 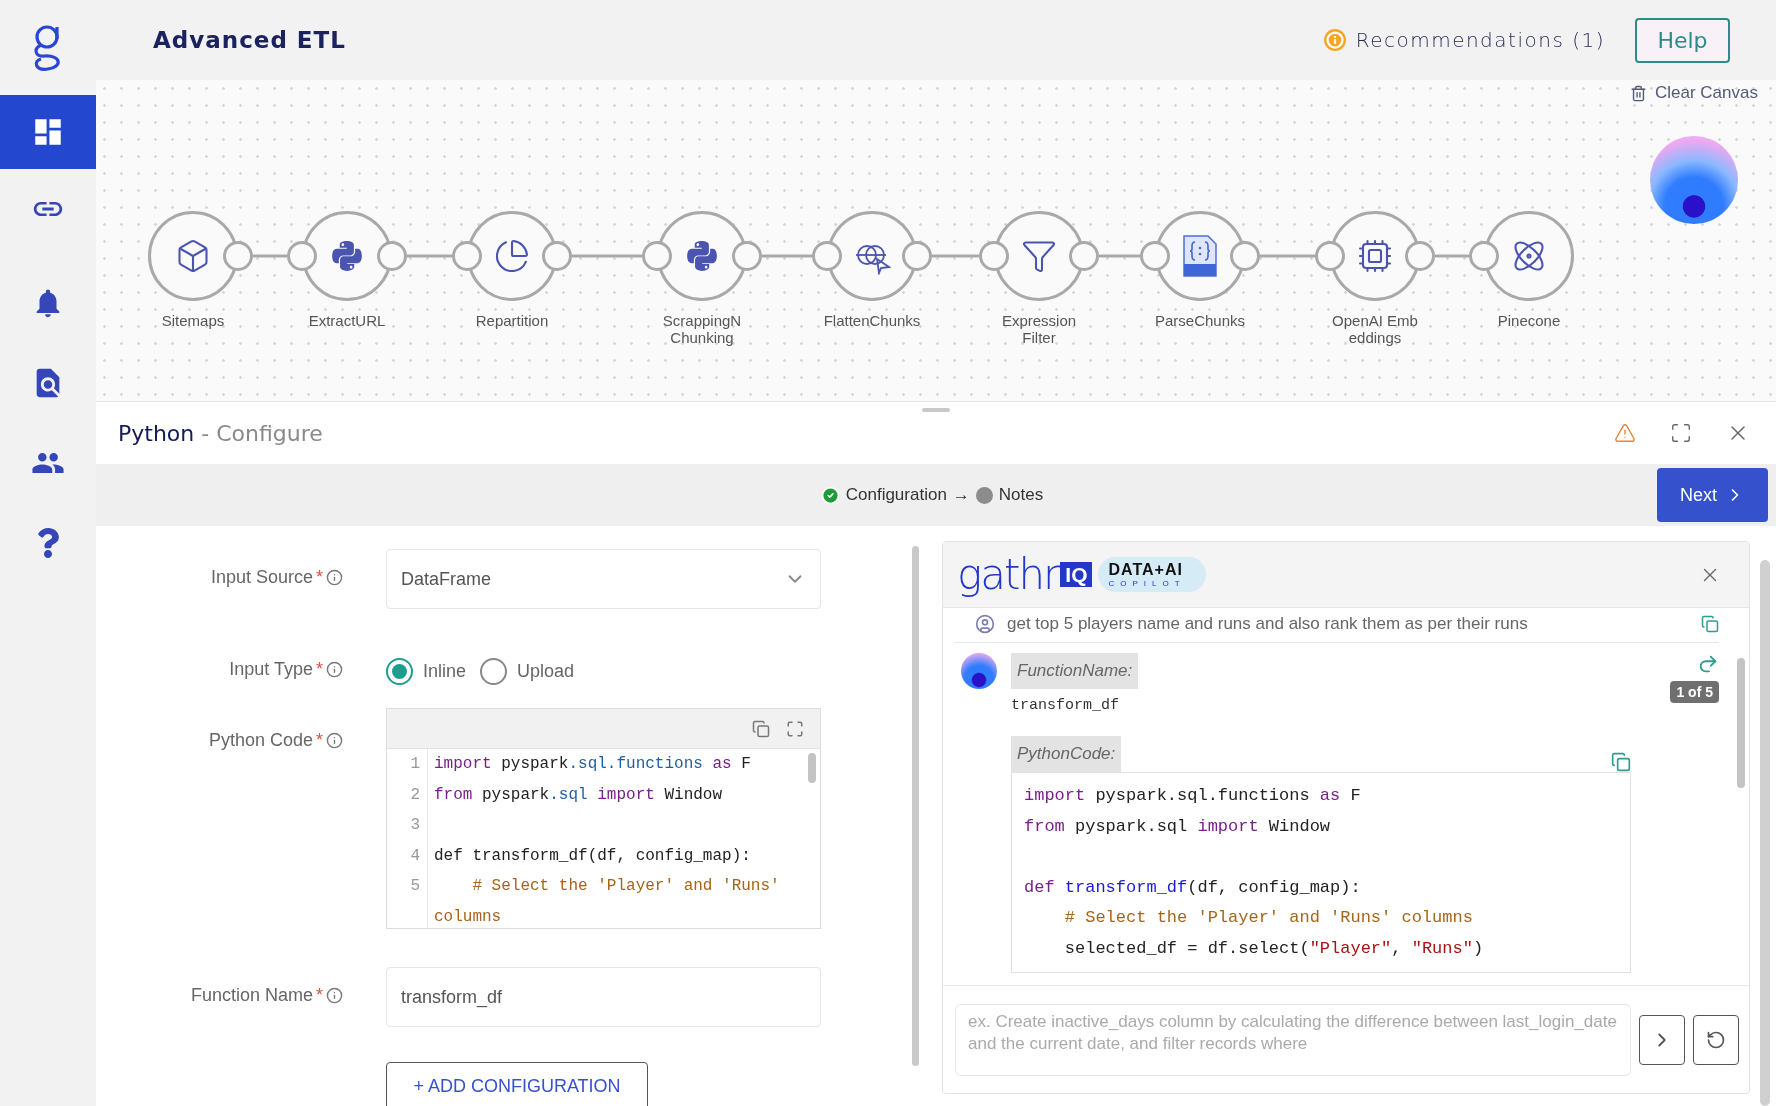 What do you see at coordinates (1268, 624) in the screenshot?
I see `previous-prompt: get top 5 players name and runs and also rank them as per their runs` at bounding box center [1268, 624].